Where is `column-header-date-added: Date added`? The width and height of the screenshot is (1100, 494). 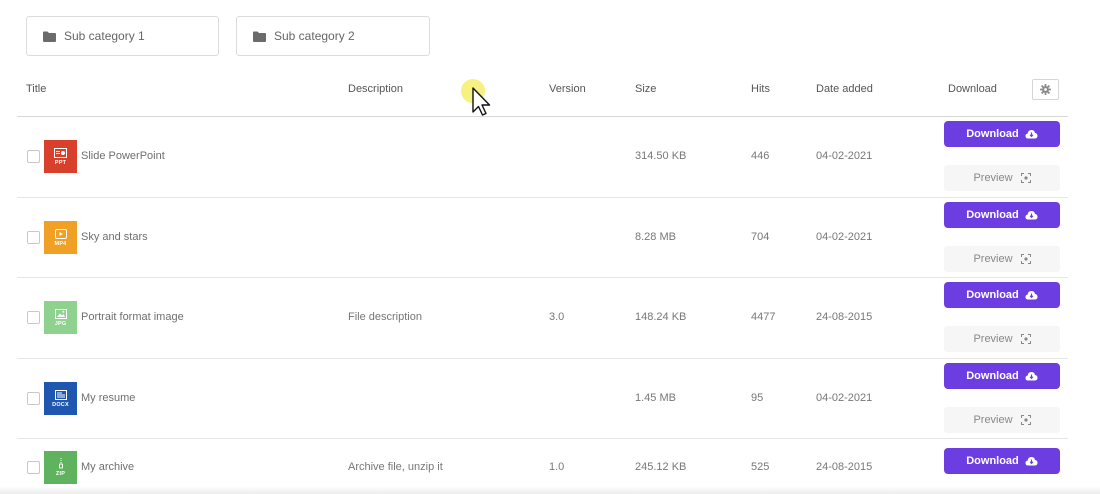 column-header-date-added: Date added is located at coordinates (844, 89).